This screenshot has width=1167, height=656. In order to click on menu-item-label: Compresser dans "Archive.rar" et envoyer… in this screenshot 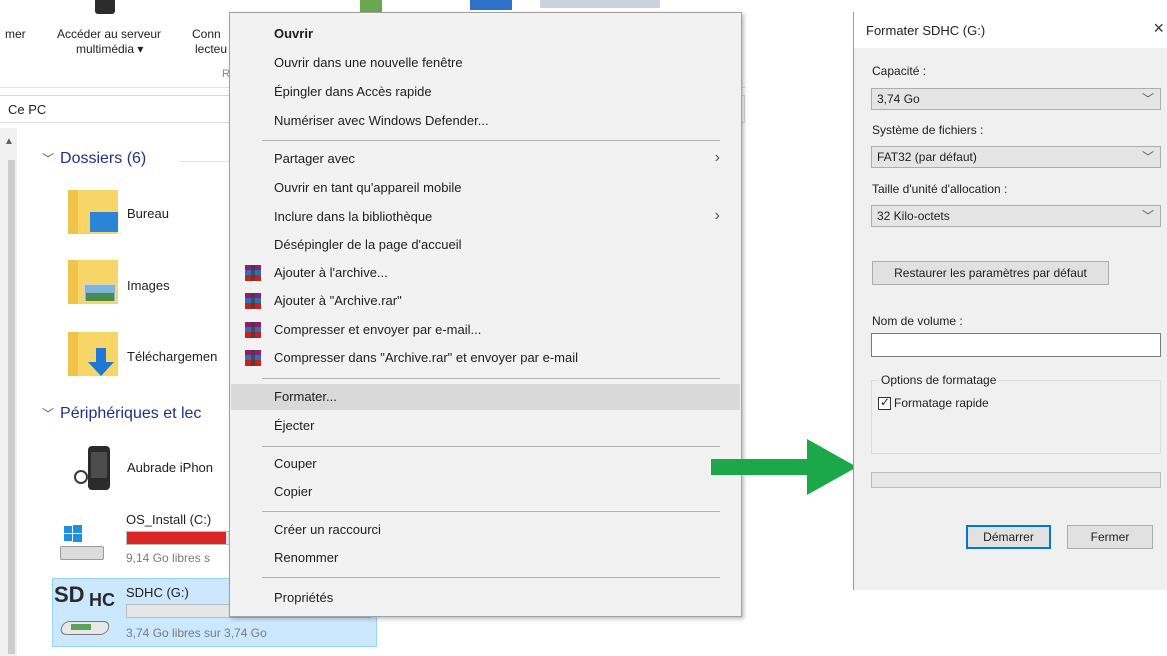, I will do `click(426, 357)`.